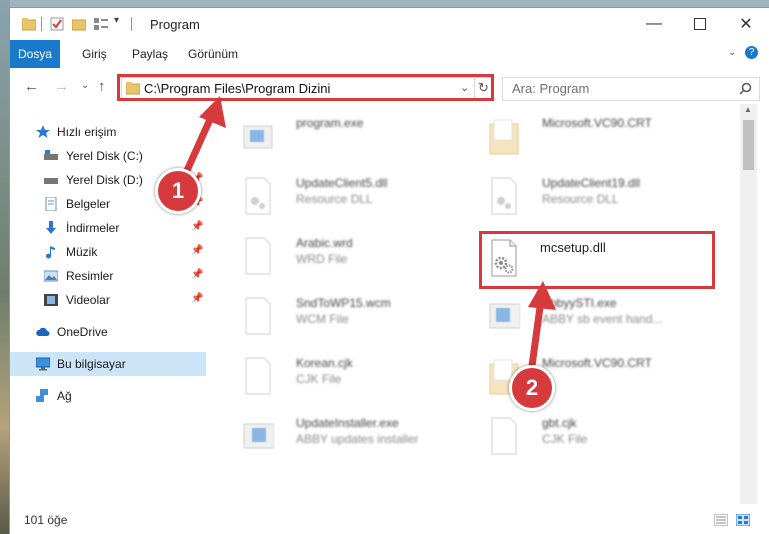  I want to click on file-type: WRD File, so click(322, 259).